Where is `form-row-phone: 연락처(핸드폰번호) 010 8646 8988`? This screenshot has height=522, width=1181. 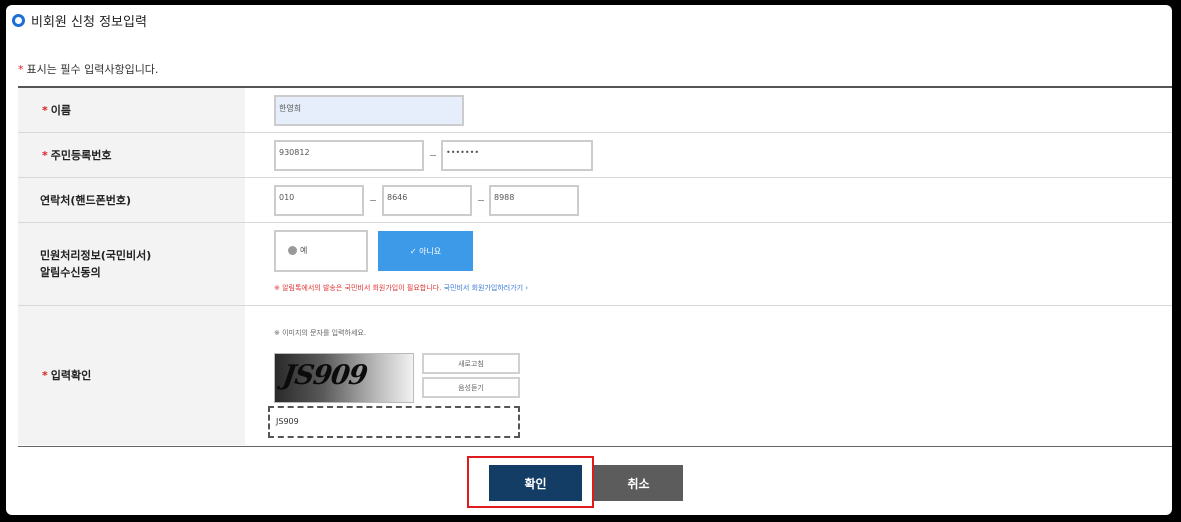 form-row-phone: 연락처(핸드폰번호) 010 8646 8988 is located at coordinates (595, 200).